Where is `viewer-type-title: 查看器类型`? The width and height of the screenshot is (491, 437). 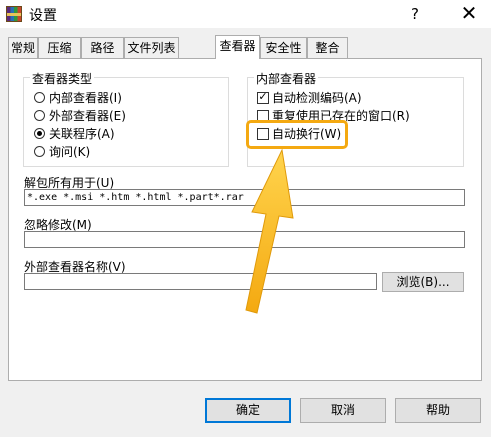 viewer-type-title: 查看器类型 is located at coordinates (62, 78).